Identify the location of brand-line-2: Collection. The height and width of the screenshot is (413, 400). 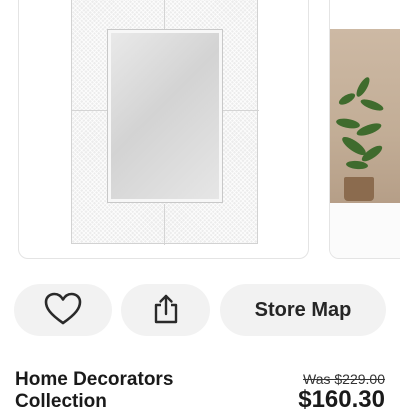
(61, 401).